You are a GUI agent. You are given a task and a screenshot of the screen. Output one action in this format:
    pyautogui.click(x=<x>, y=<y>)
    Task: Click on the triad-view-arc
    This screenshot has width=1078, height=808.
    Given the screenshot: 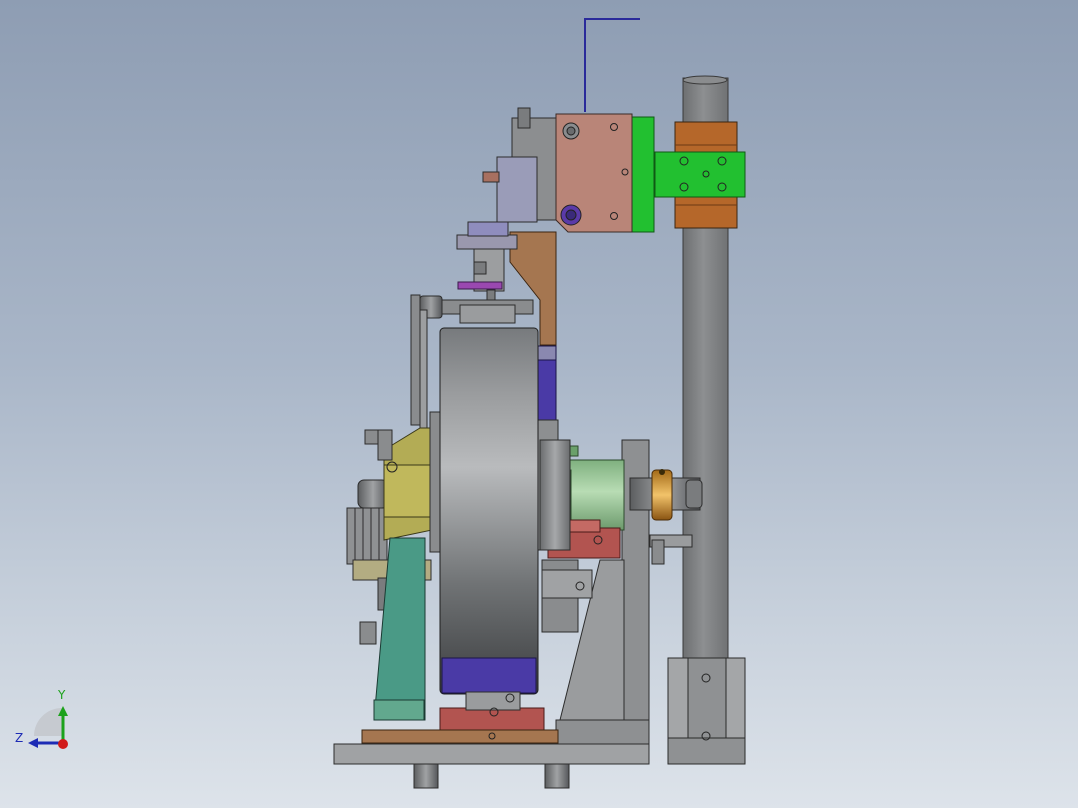 What is the action you would take?
    pyautogui.click(x=48, y=722)
    